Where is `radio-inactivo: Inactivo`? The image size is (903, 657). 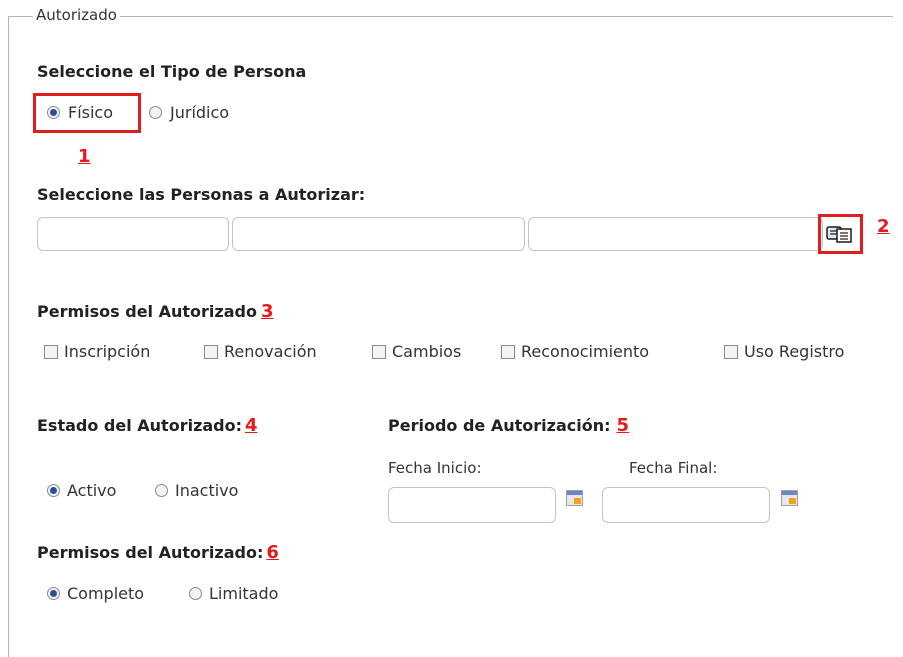 radio-inactivo: Inactivo is located at coordinates (196, 490).